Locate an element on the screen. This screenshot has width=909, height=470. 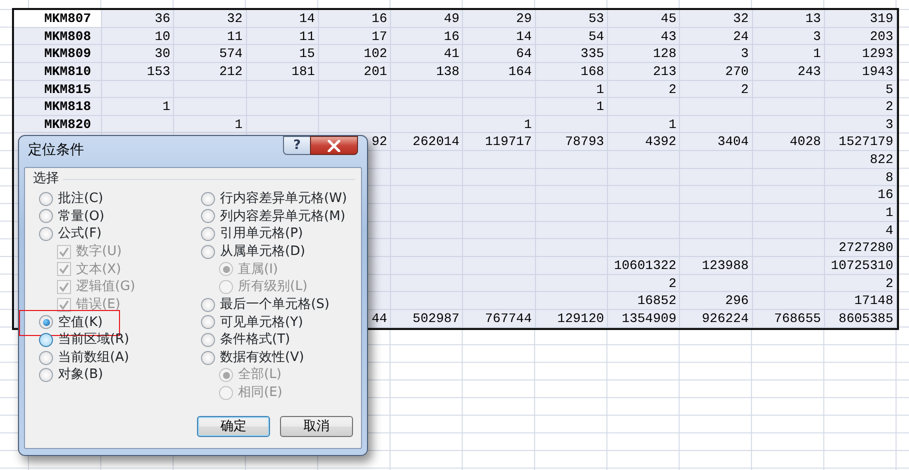
row-label: MKM808 is located at coordinates (58, 37).